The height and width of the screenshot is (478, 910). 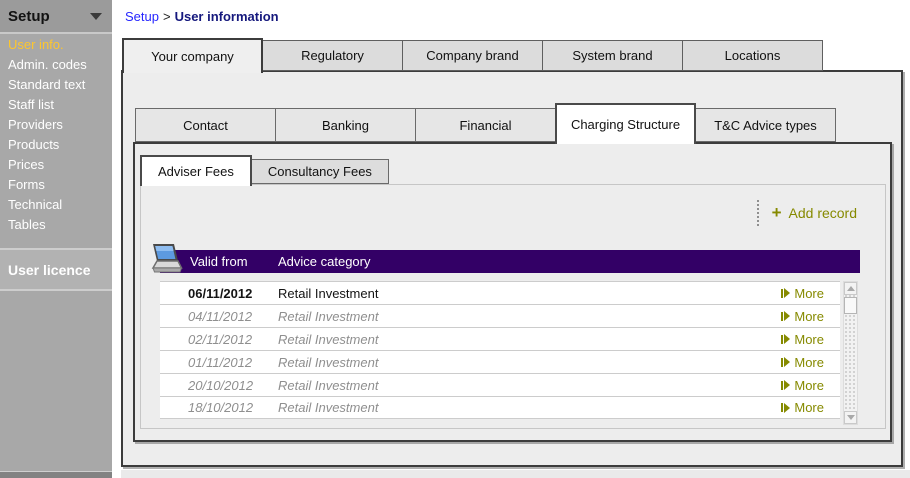 I want to click on toolbar: + Add record, so click(x=806, y=213).